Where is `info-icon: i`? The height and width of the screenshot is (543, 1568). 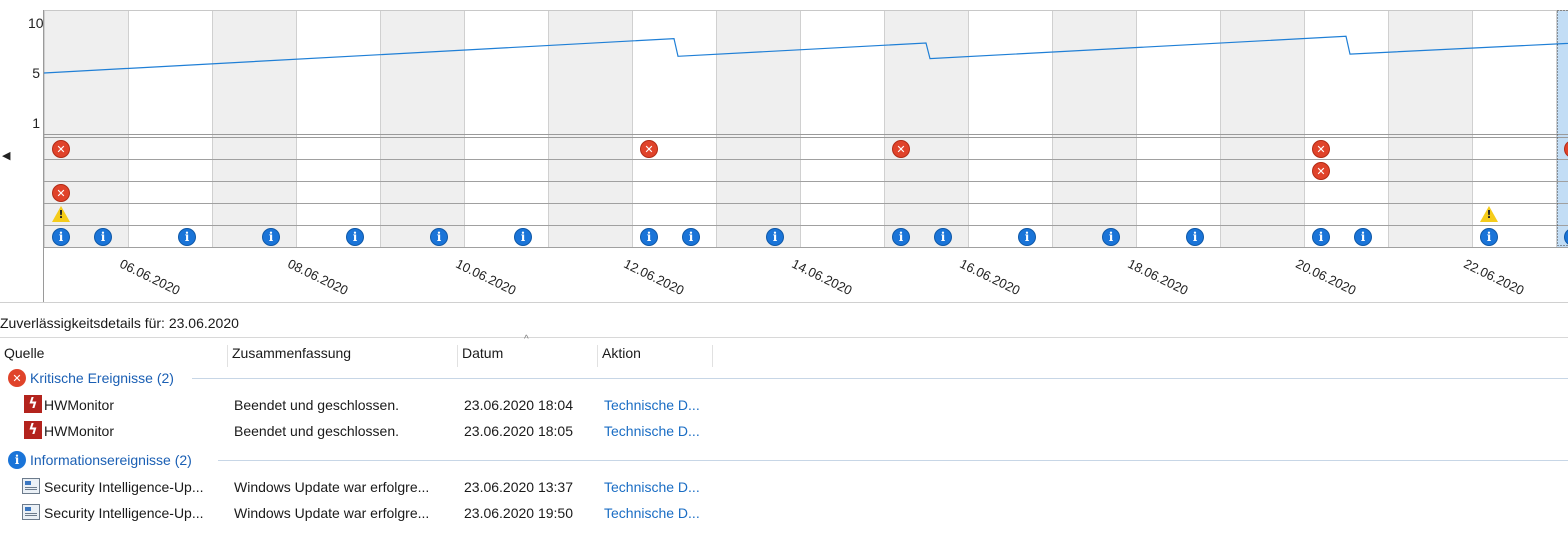
info-icon: i is located at coordinates (17, 460).